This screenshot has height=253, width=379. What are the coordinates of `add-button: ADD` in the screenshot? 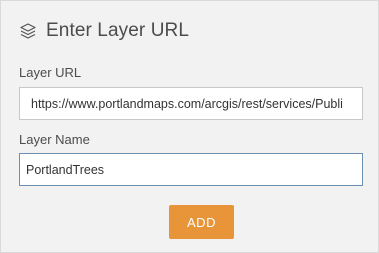 It's located at (201, 222).